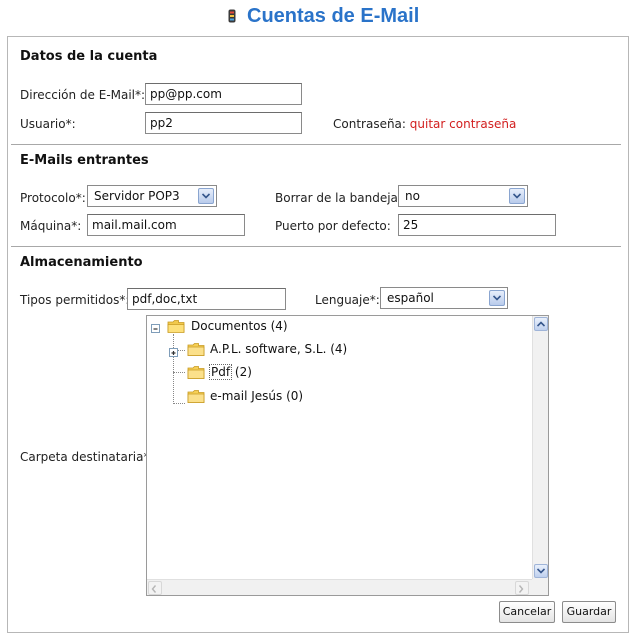  What do you see at coordinates (333, 16) in the screenshot?
I see `page-title: Cuentas de E-Mail` at bounding box center [333, 16].